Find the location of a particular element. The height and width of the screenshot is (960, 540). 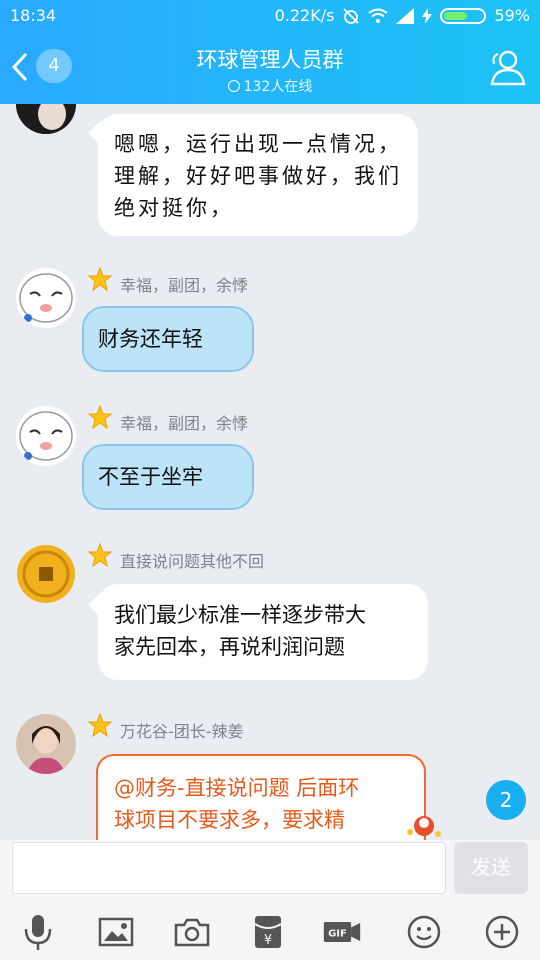

input-bar: 发送 is located at coordinates (270, 870).